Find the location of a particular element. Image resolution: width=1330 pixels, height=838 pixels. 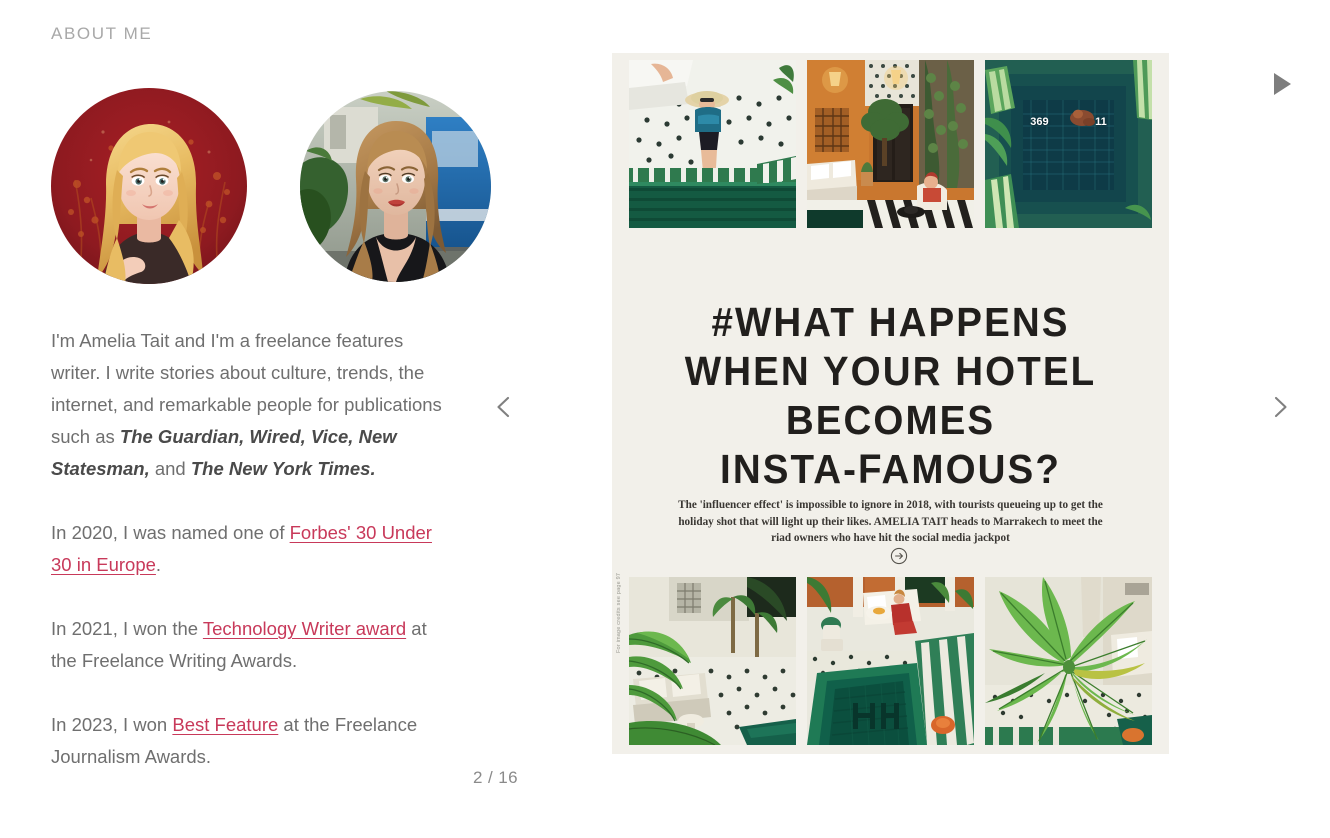

top-photo-row: 369 11 is located at coordinates (890, 144).